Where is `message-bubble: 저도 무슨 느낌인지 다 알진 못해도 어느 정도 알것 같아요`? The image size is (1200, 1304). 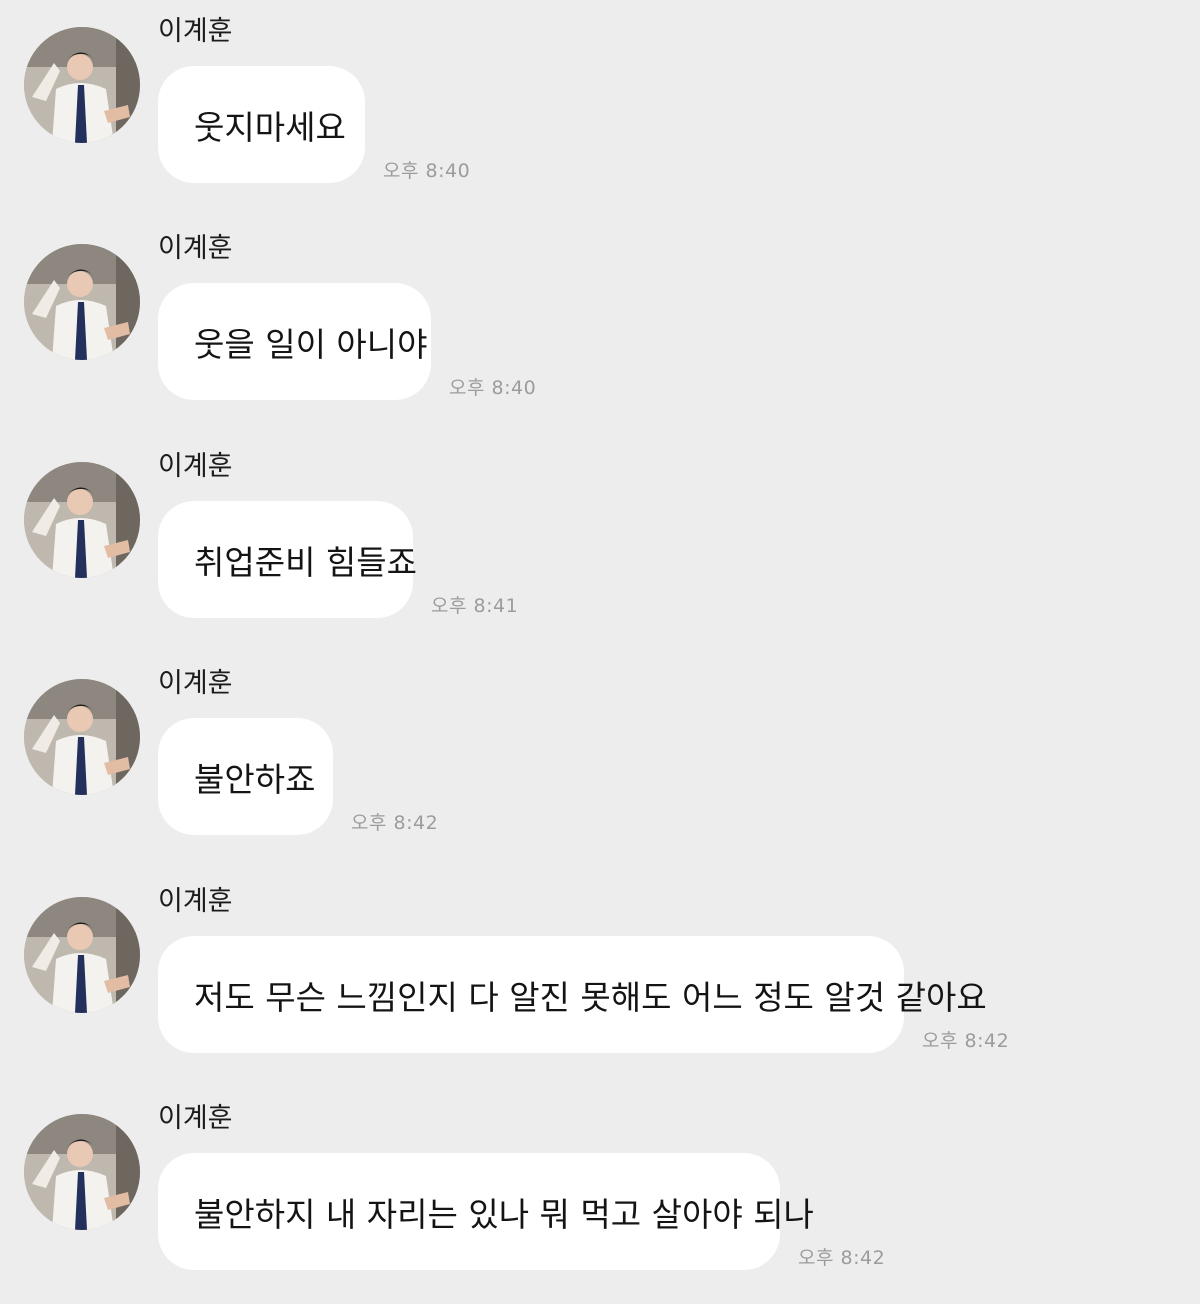
message-bubble: 저도 무슨 느낌인지 다 알진 못해도 어느 정도 알것 같아요 is located at coordinates (572, 994).